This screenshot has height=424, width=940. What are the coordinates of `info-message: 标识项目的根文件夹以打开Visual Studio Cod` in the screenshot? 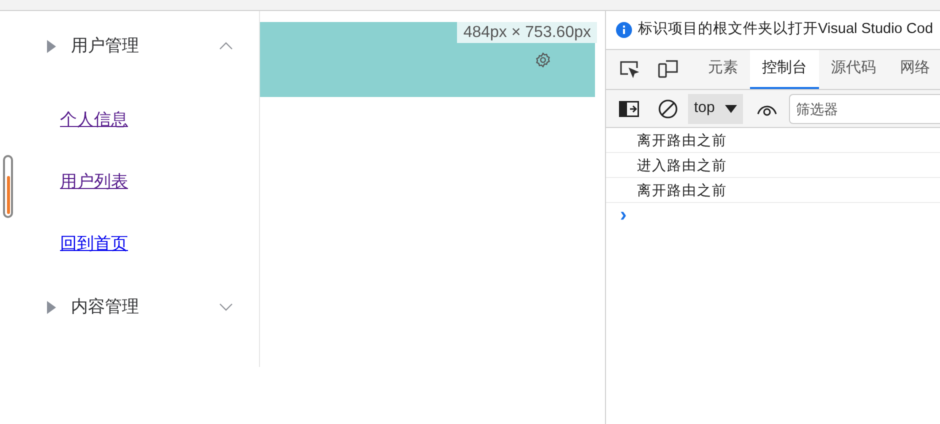 It's located at (786, 30).